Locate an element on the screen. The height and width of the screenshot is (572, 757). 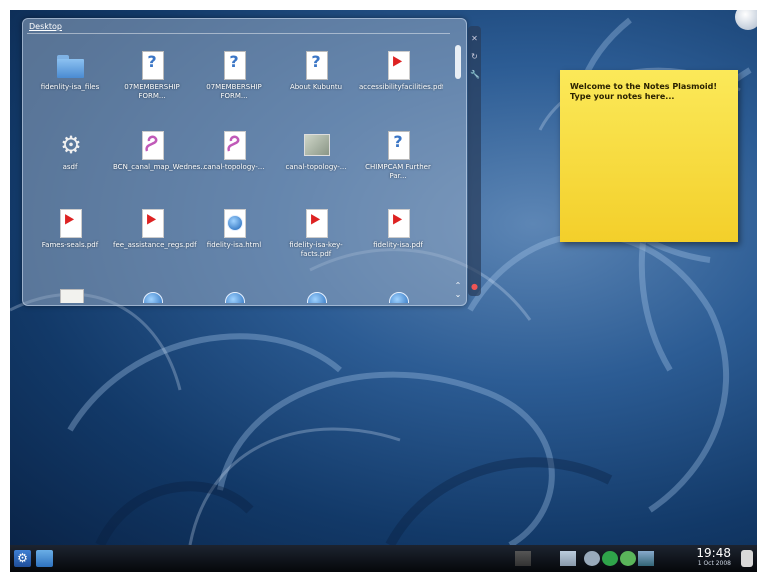
item-label: fidenlity-isa_files is located at coordinates (70, 87).